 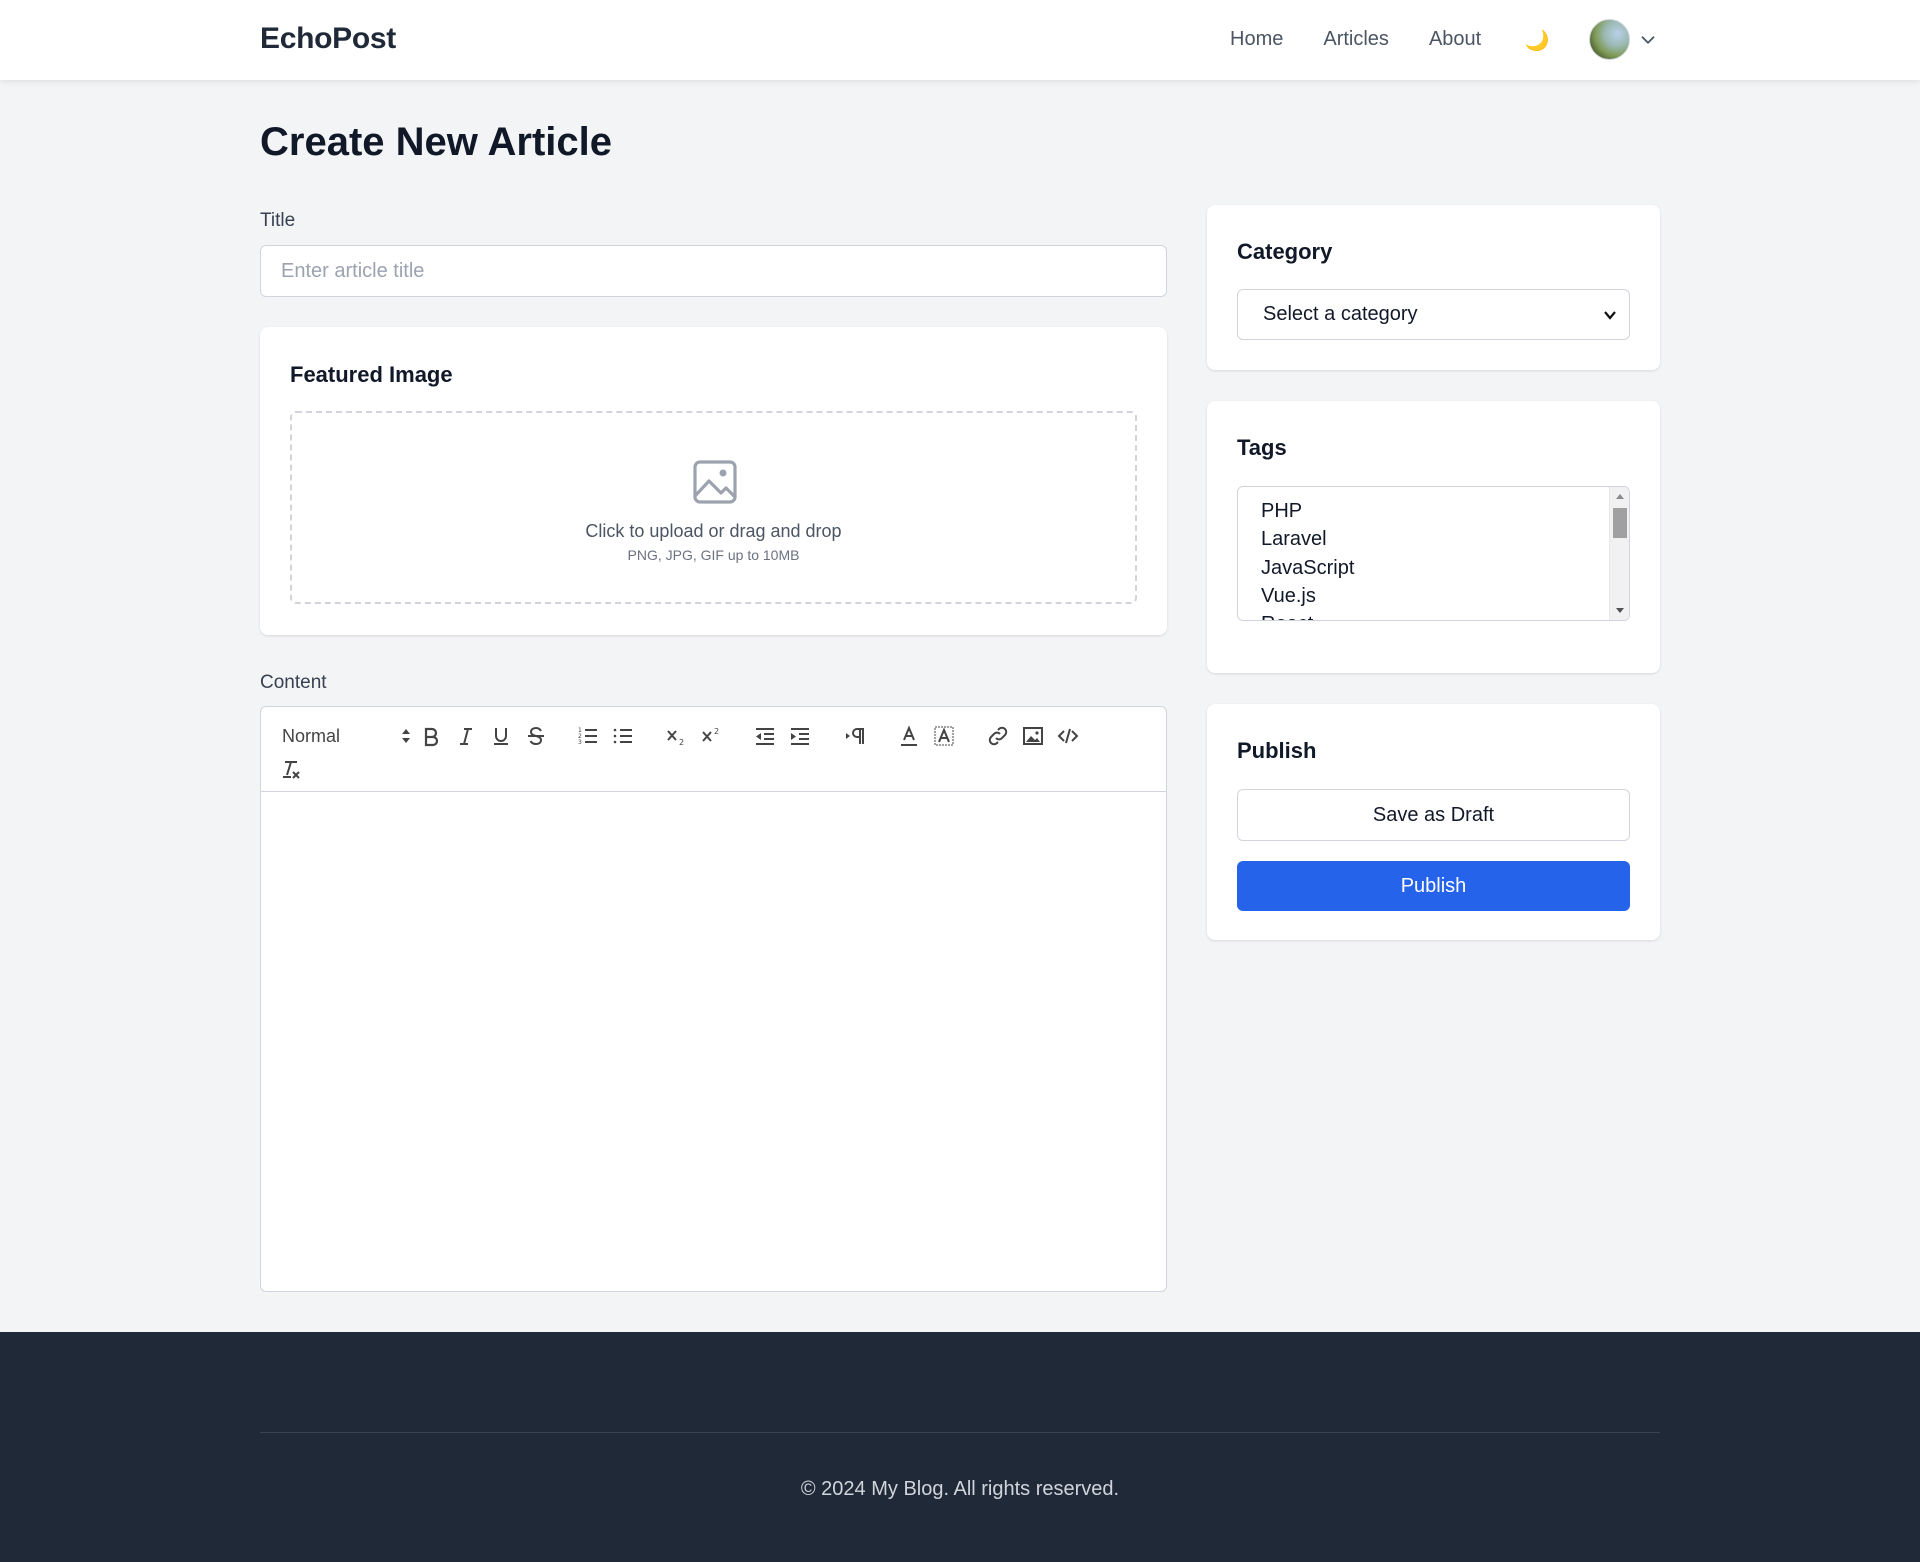 What do you see at coordinates (1455, 39) in the screenshot?
I see `nav-link-about: About` at bounding box center [1455, 39].